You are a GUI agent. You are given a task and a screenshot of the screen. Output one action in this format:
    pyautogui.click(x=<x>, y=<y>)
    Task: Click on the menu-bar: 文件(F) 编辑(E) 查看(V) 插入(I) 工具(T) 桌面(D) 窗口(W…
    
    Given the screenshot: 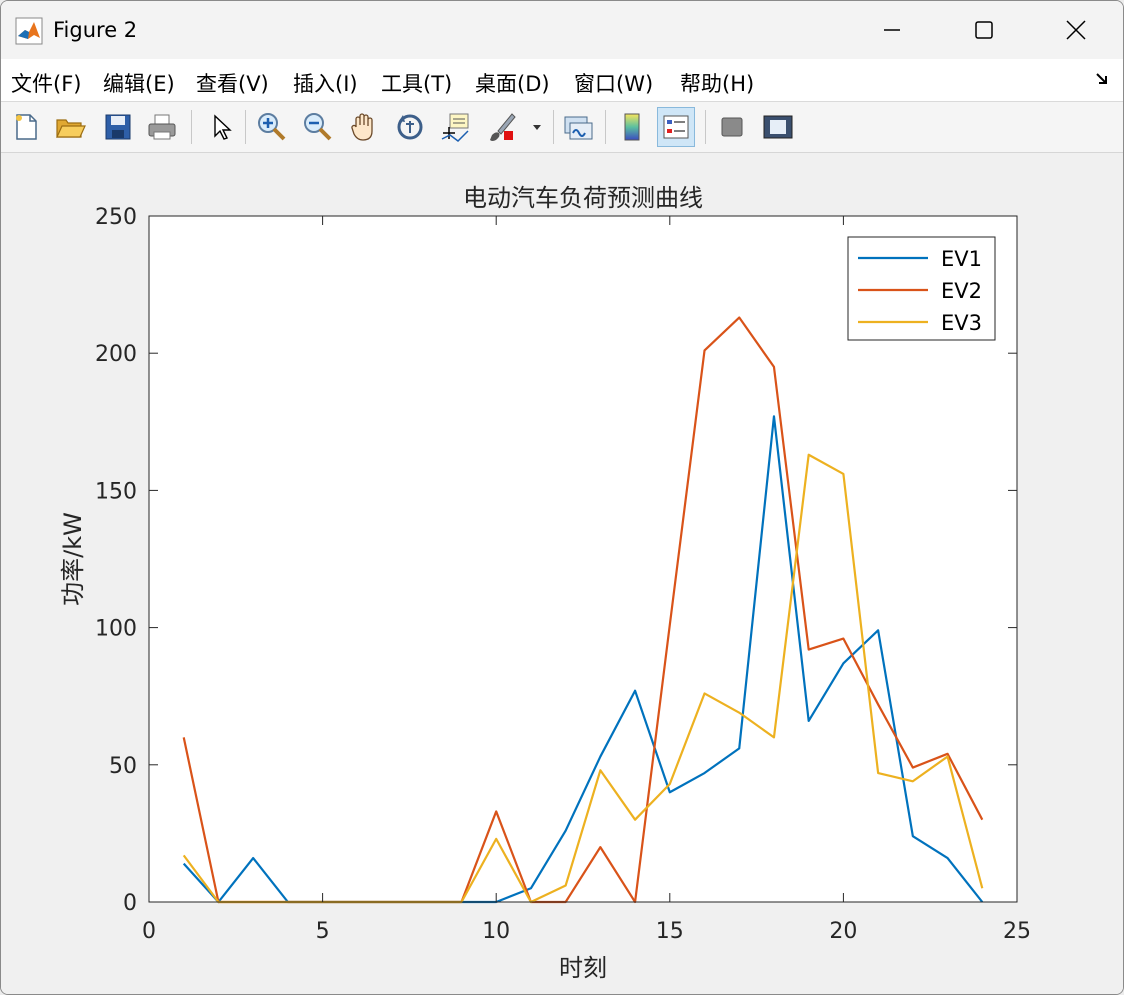 What is the action you would take?
    pyautogui.click(x=562, y=80)
    